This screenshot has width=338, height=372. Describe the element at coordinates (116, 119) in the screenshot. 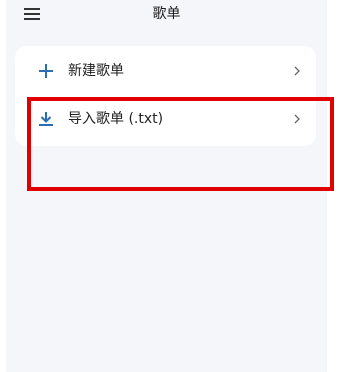

I see `import-playlist-label: 导入歌单 (.txt)` at that location.